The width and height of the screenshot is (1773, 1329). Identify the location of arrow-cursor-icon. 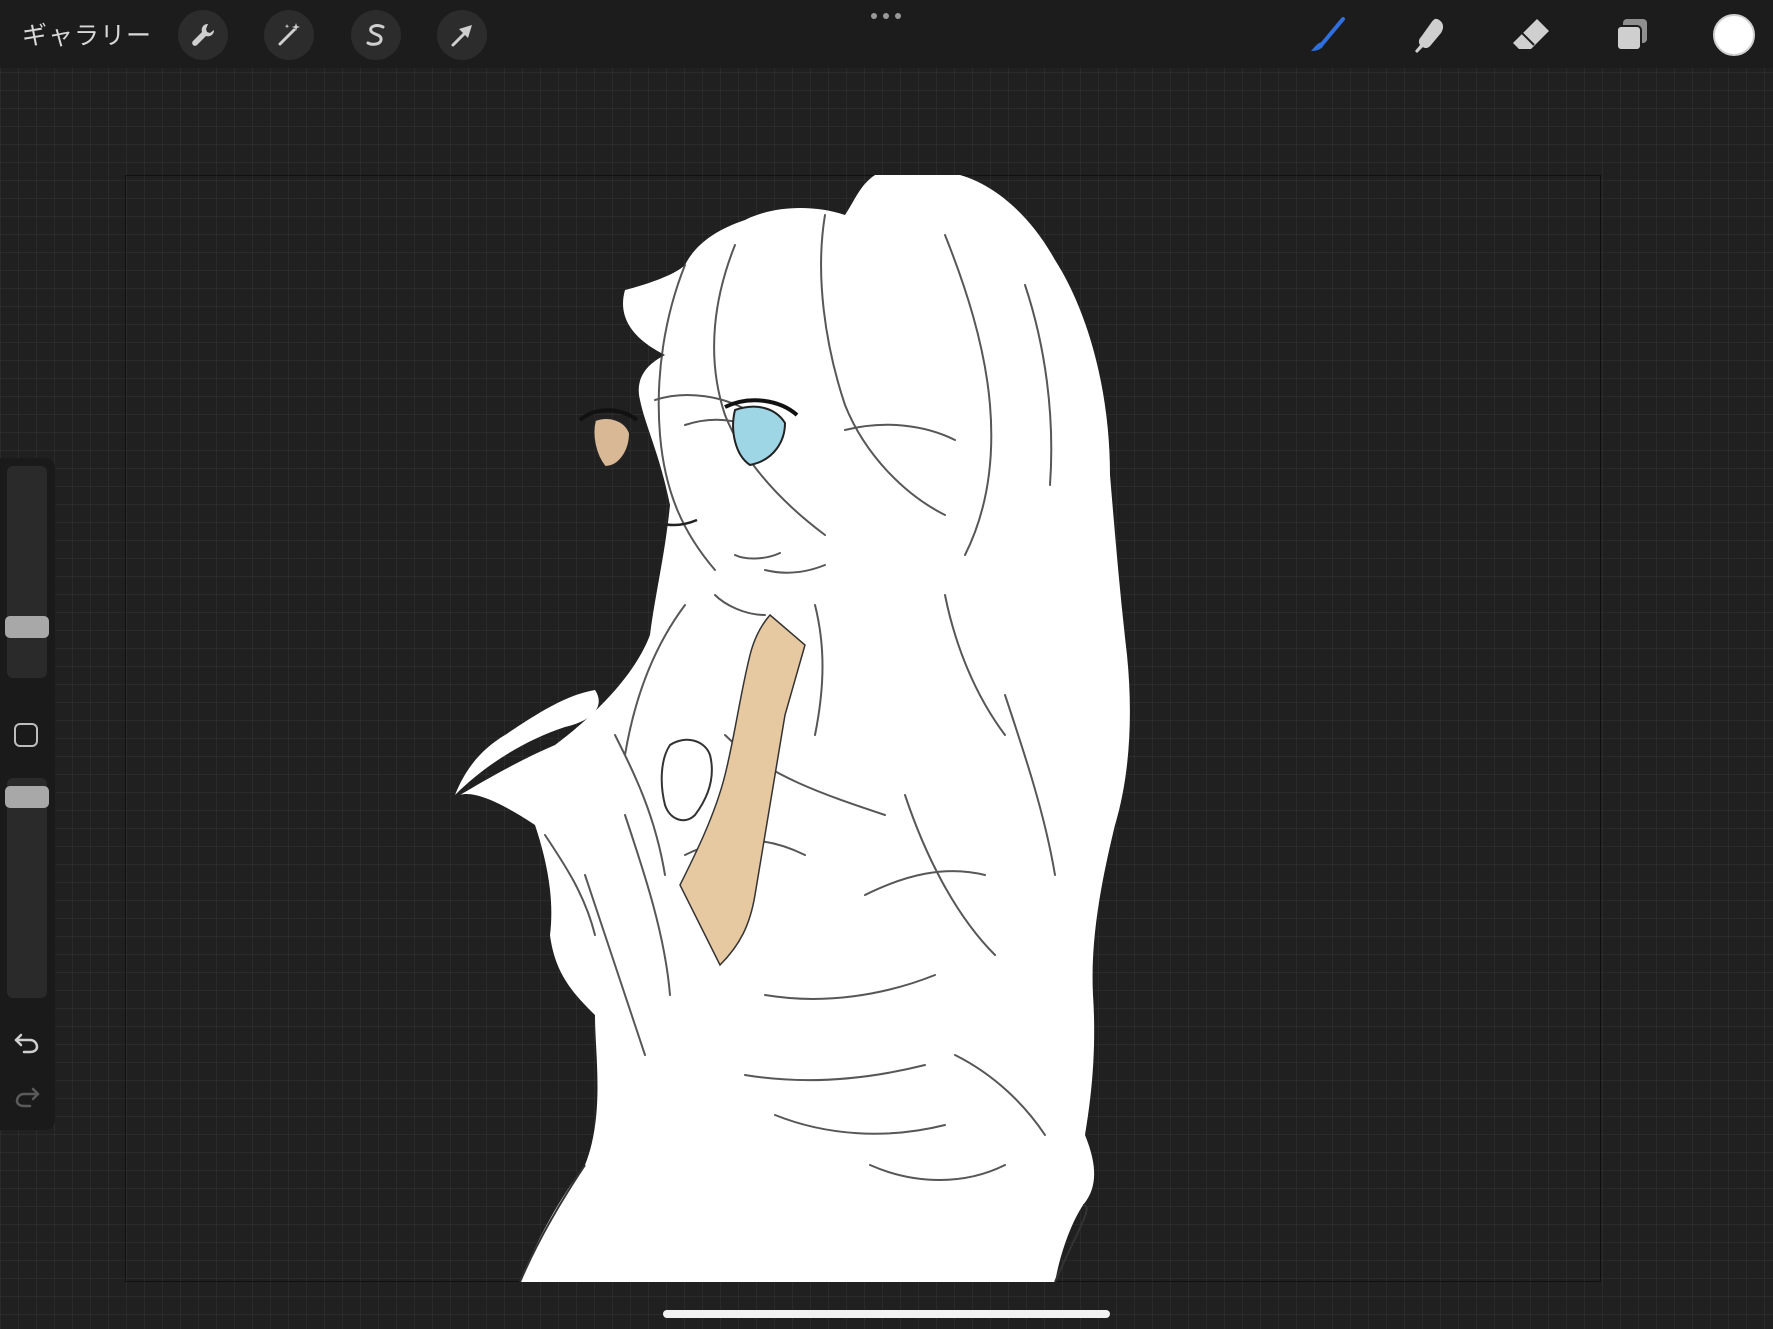
(461, 36).